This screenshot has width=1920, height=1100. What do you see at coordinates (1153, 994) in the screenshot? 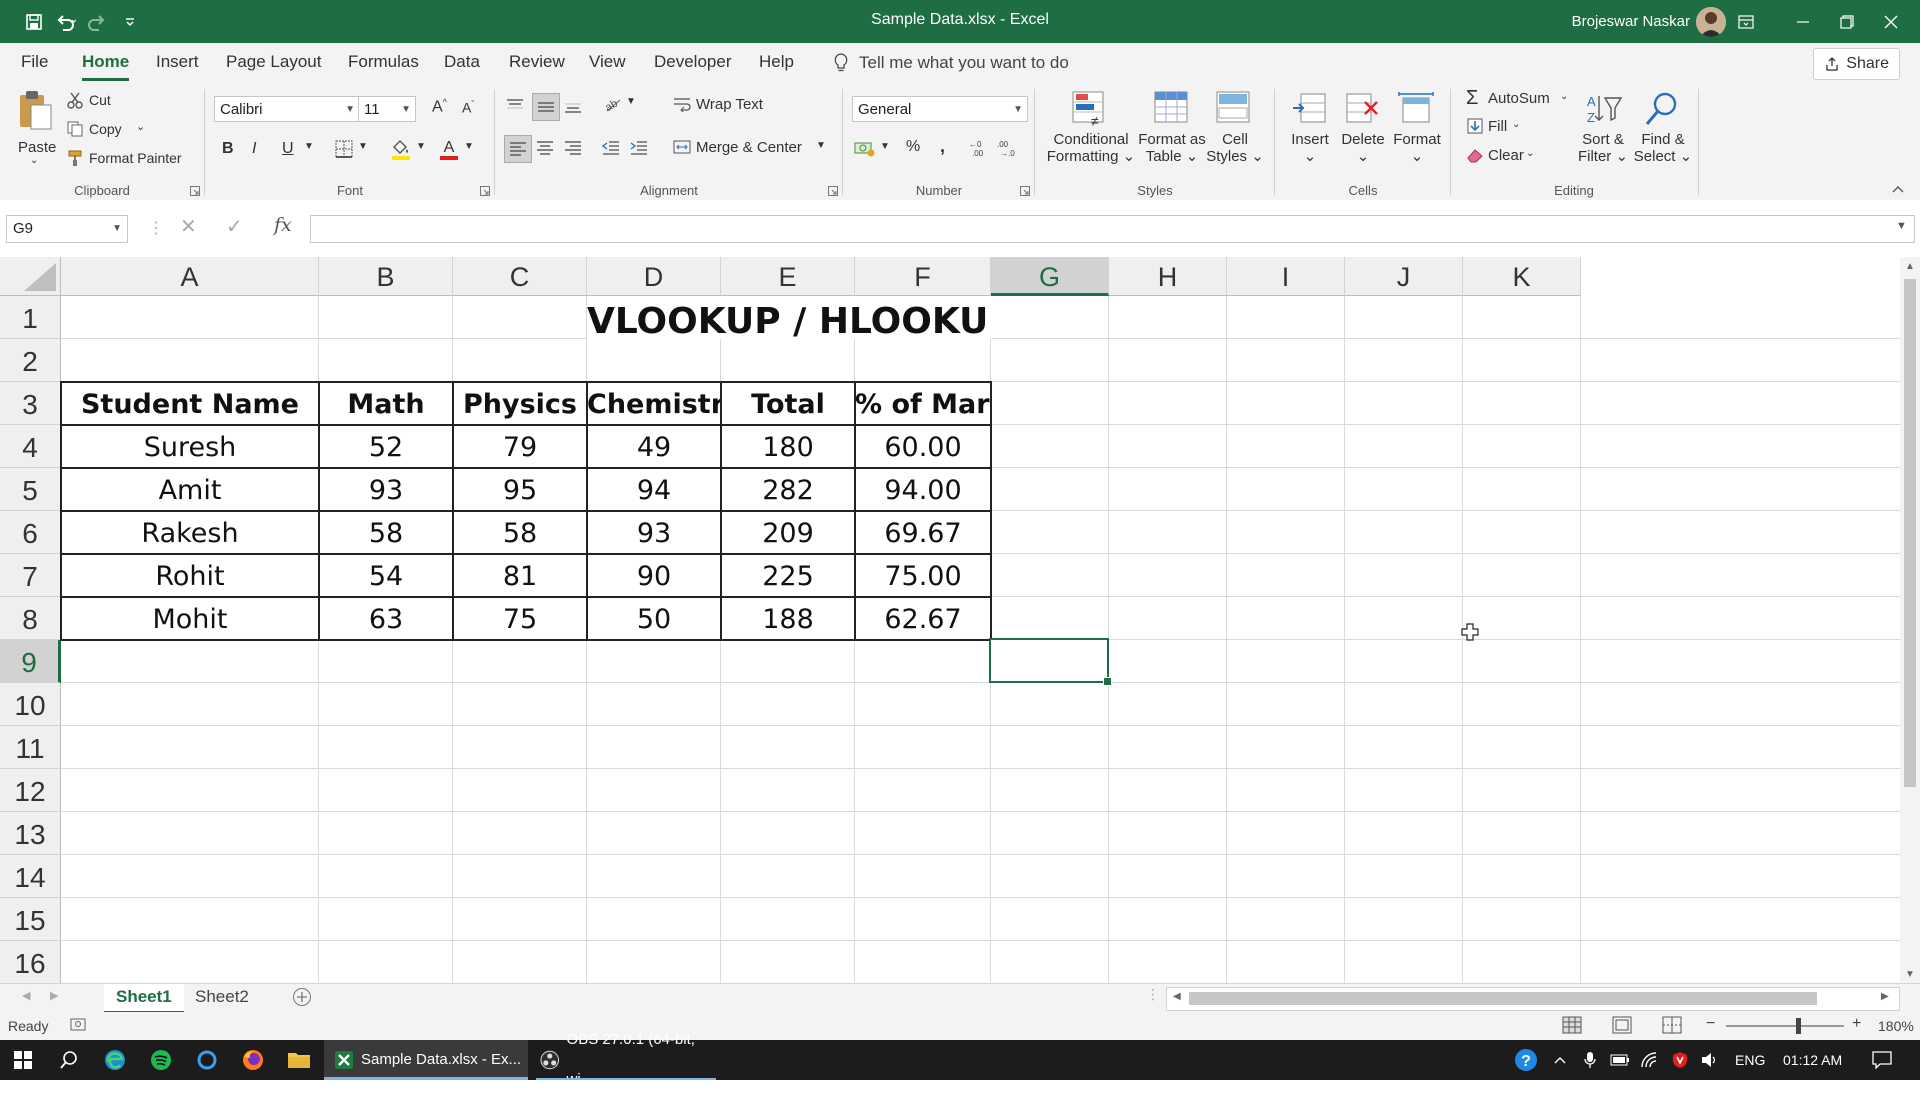
I see `splitter-icon: ⋮` at bounding box center [1153, 994].